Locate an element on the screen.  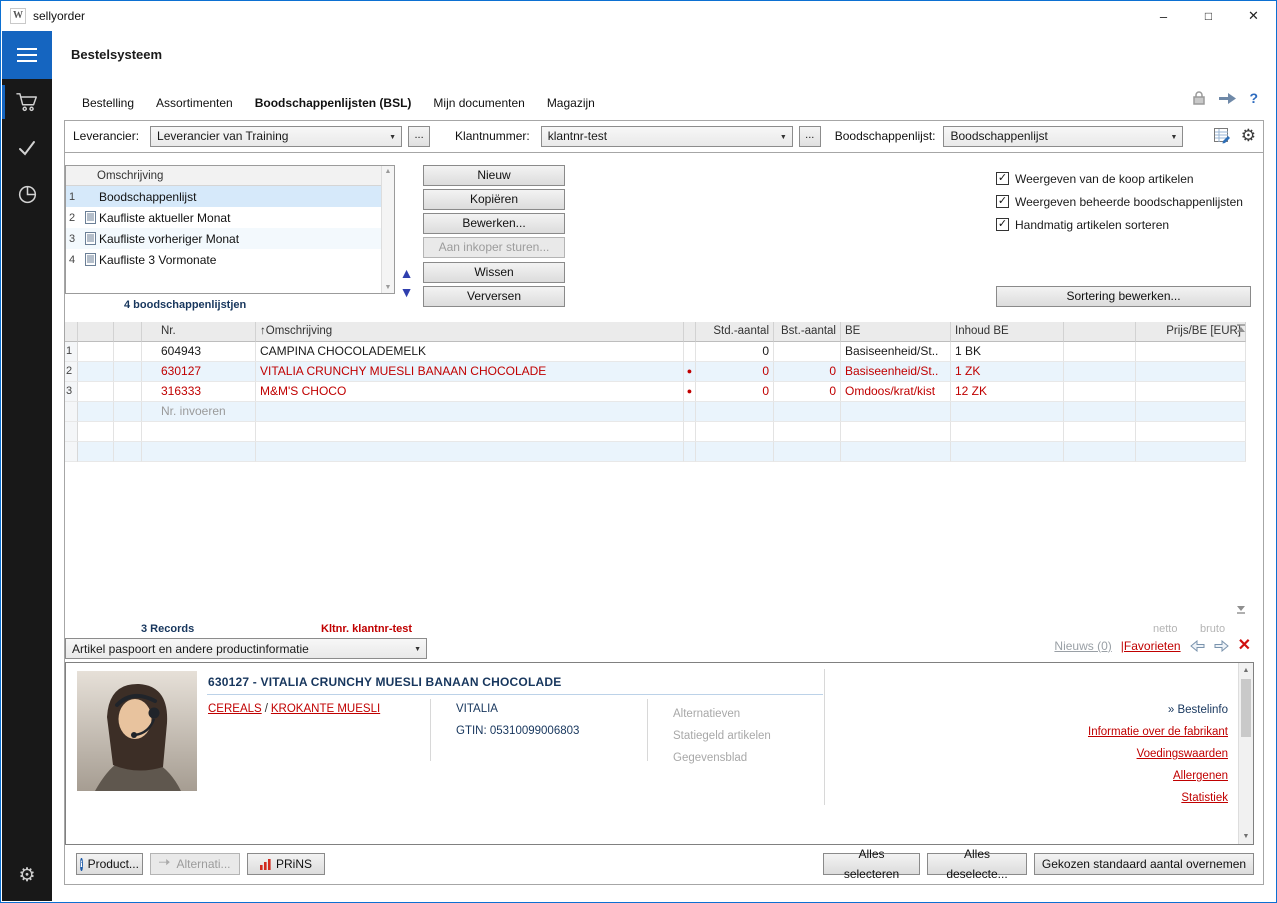
divider is located at coordinates (515, 694).